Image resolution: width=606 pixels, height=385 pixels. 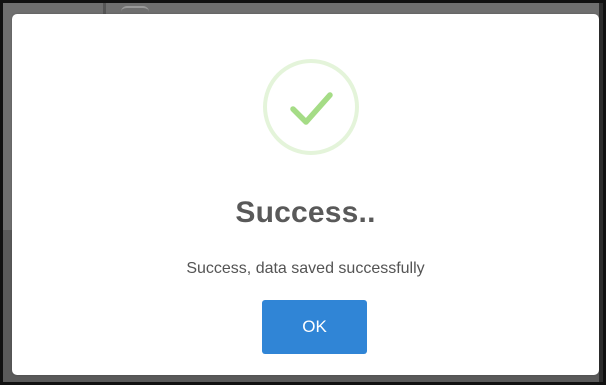 What do you see at coordinates (305, 268) in the screenshot?
I see `dialog-message: Success, data saved successfully` at bounding box center [305, 268].